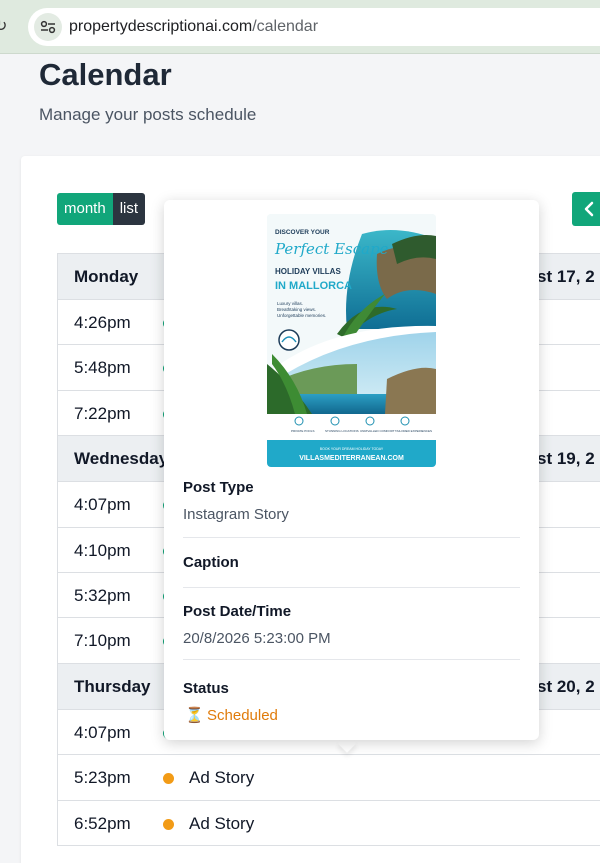 The image size is (600, 863). Describe the element at coordinates (237, 611) in the screenshot. I see `post-date-label: Post Date/Time` at that location.